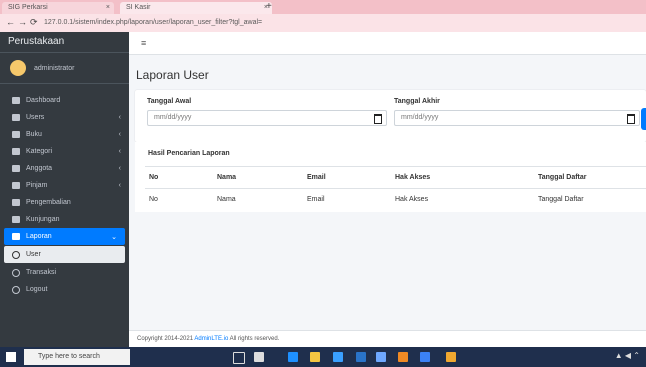 The image size is (646, 367). I want to click on tanggal-awal-label: Tanggal Awal, so click(169, 101).